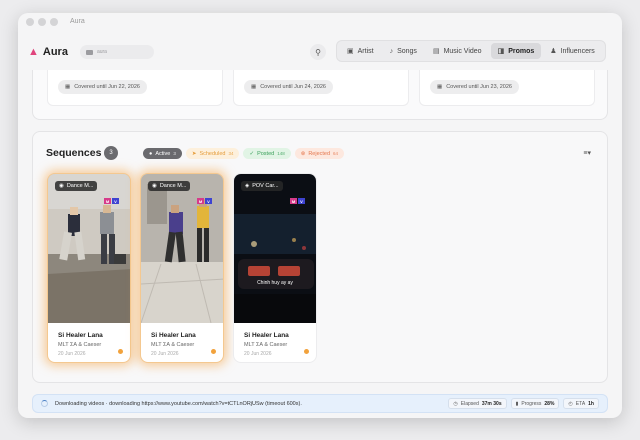 The height and width of the screenshot is (440, 640). I want to click on loading-spinner-icon, so click(44, 403).